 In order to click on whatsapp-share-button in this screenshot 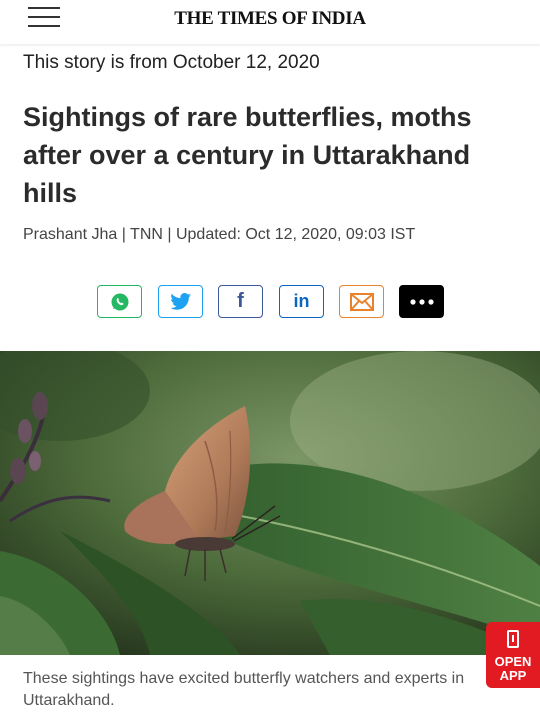, I will do `click(119, 301)`.